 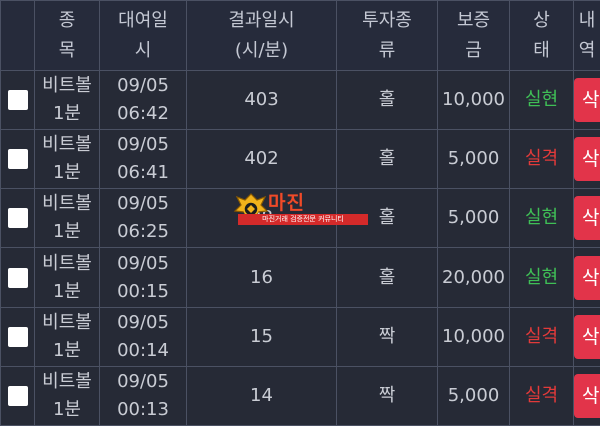 I want to click on result-time-cell: 38, so click(x=261, y=218).